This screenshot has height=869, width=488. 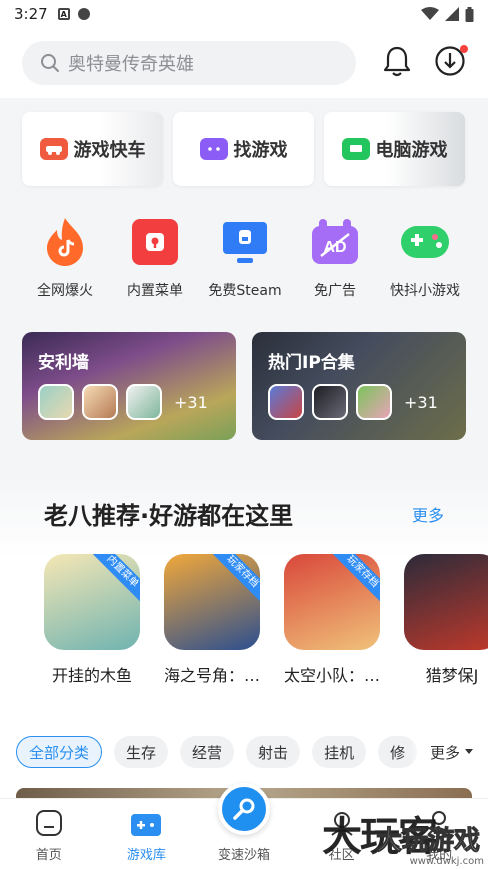 I want to click on ad-block-icon: AD, so click(x=335, y=242).